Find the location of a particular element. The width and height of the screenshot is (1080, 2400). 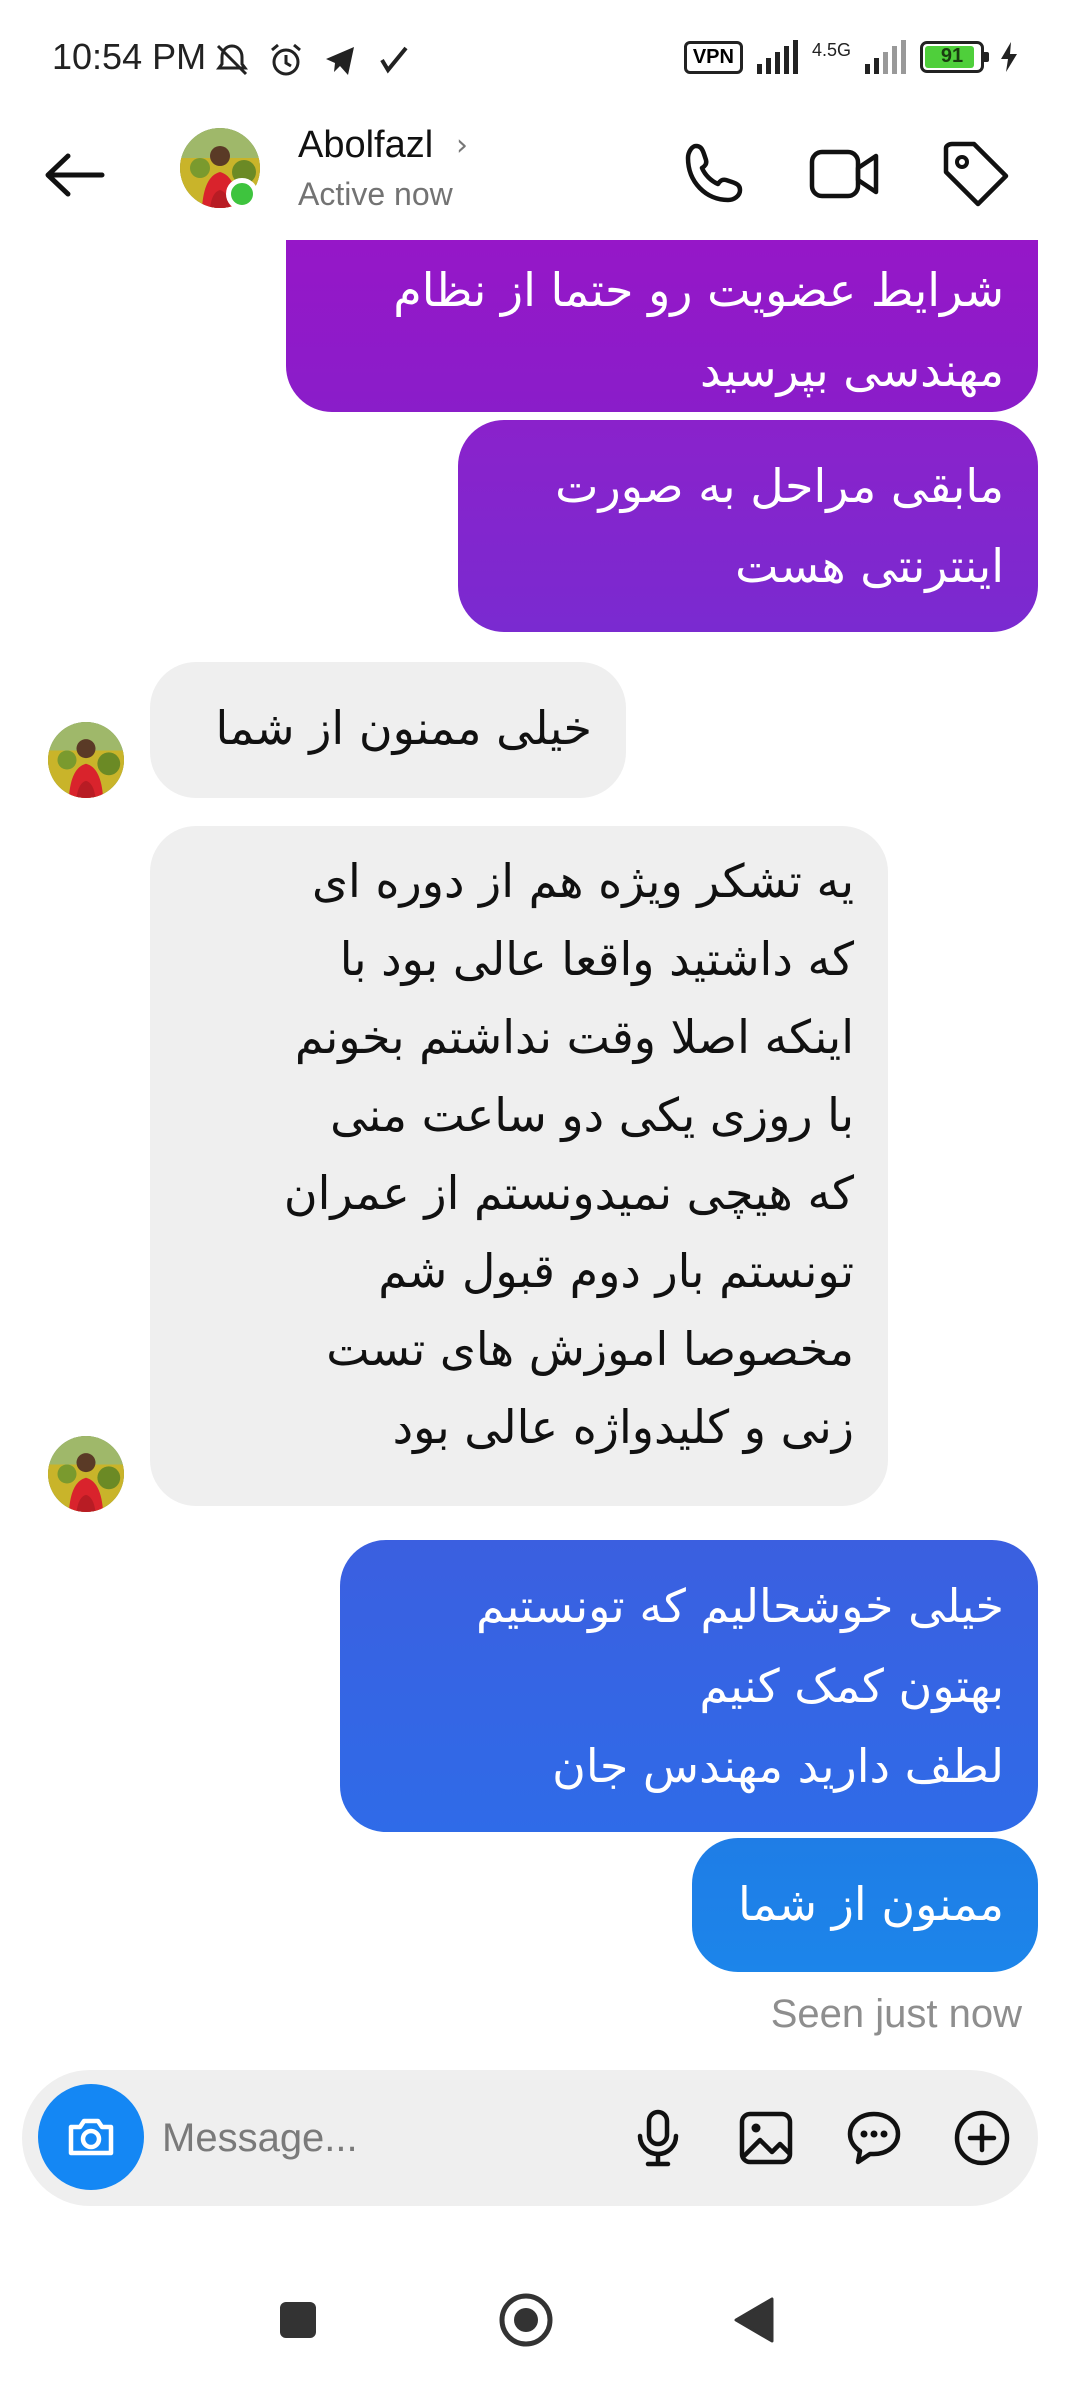

message-input is located at coordinates (372, 2138).